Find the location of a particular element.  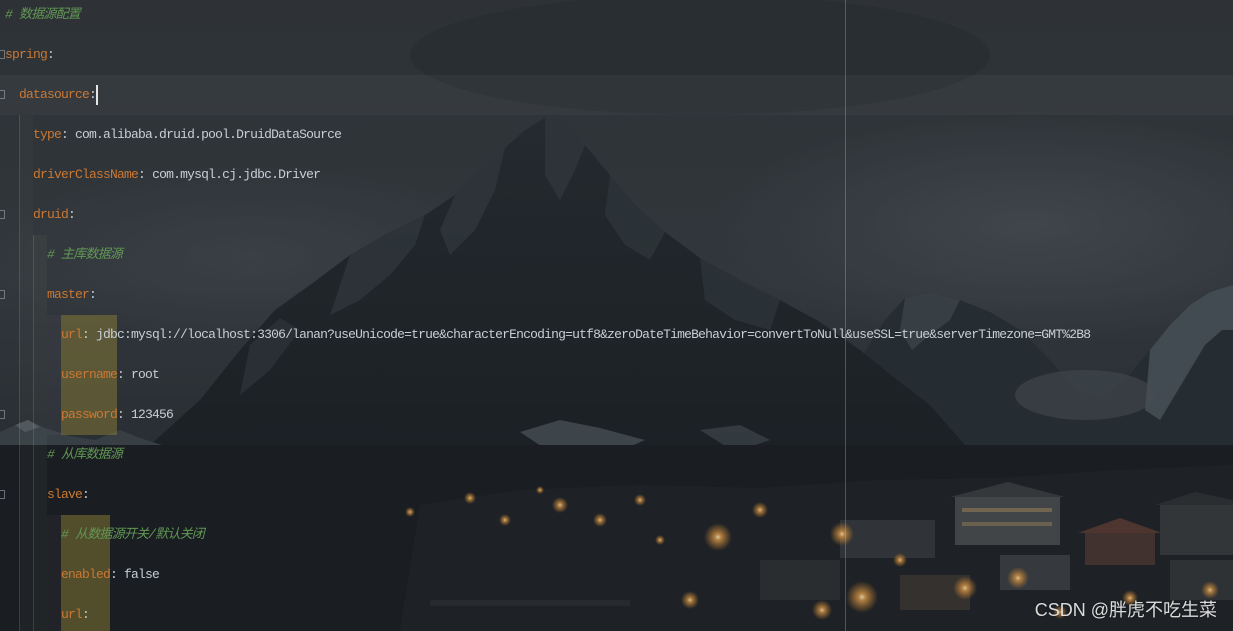

yaml-comment-line: # 从库数据源 is located at coordinates (616, 455).